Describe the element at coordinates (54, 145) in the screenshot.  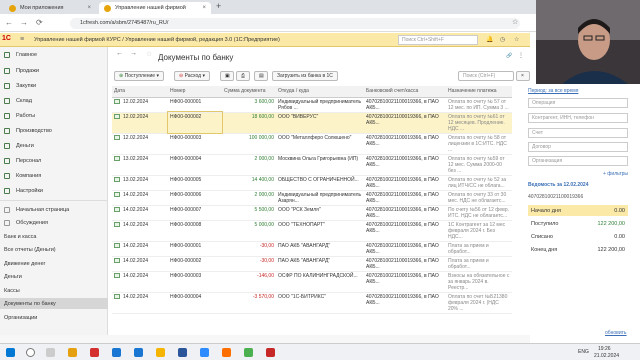
I see `sidebar-item-money: Деньги` at that location.